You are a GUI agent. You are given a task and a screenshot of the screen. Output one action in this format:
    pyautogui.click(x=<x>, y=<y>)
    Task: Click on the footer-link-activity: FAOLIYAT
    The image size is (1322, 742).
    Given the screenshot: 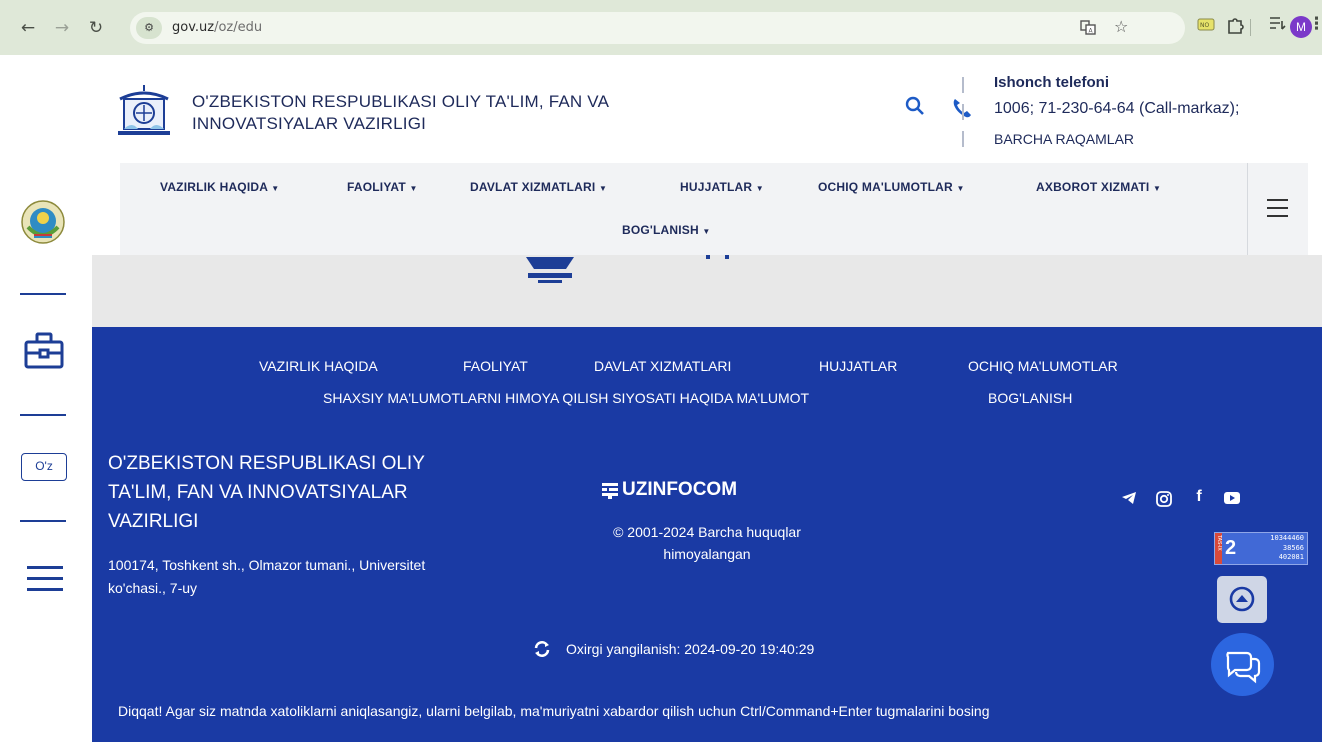 What is the action you would take?
    pyautogui.click(x=495, y=366)
    